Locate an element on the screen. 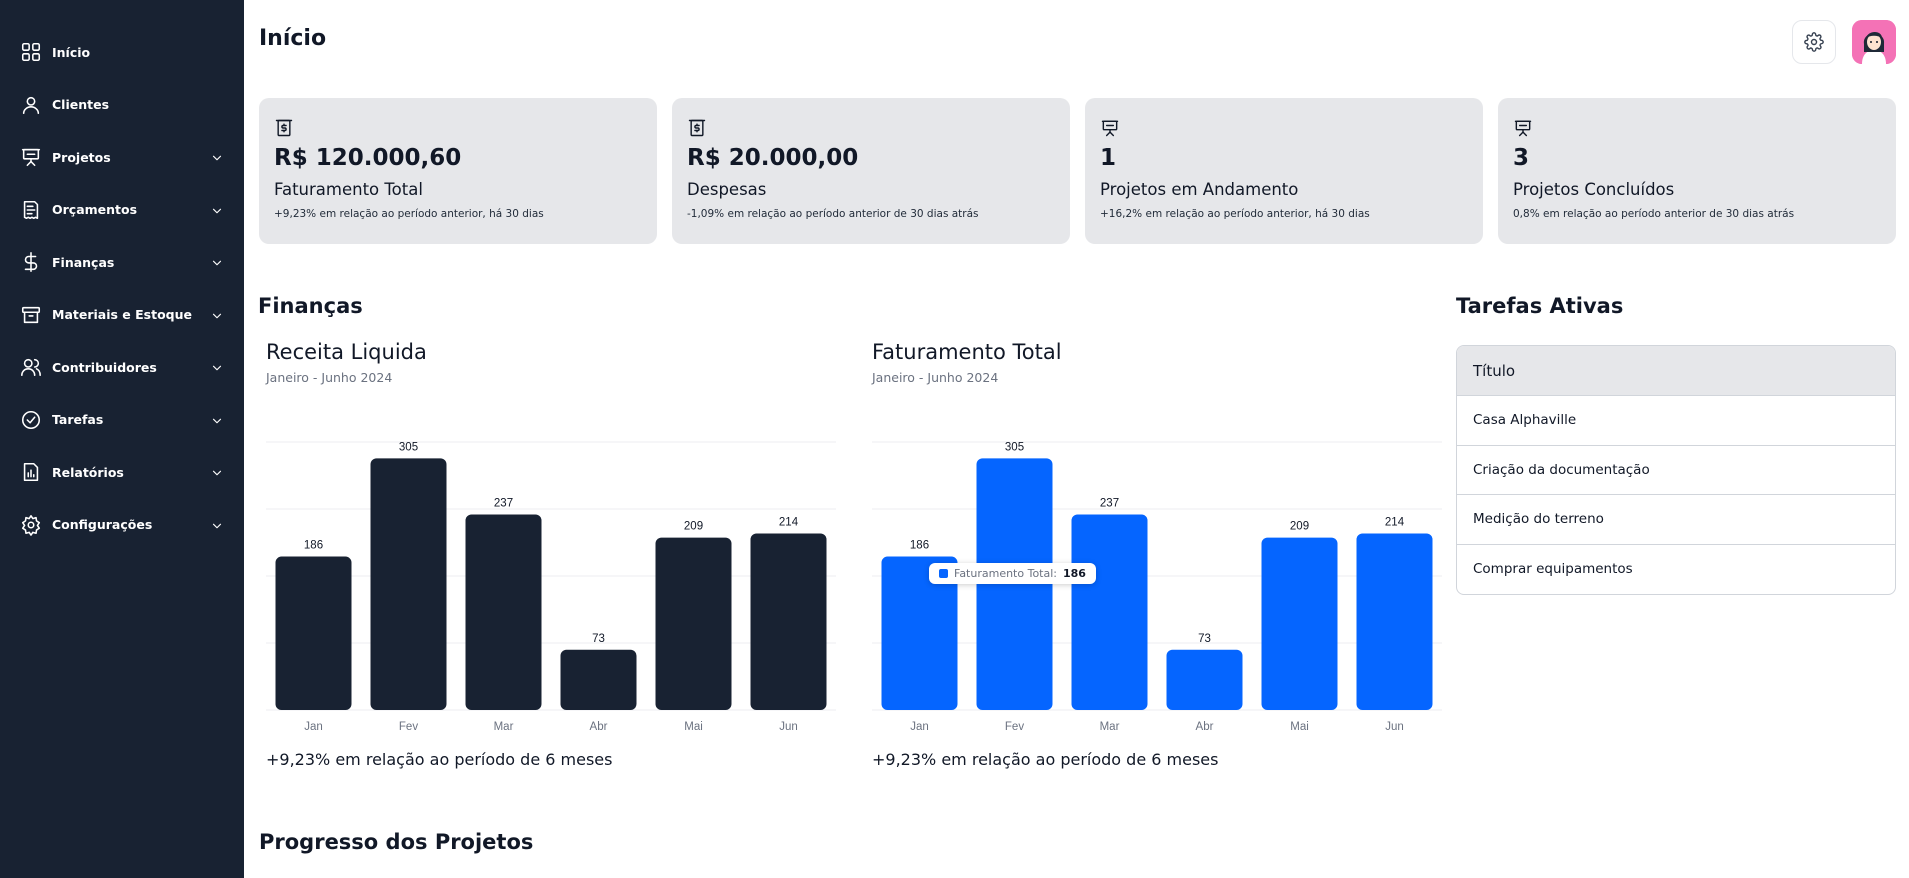 This screenshot has width=1909, height=878. stat-label: Projetos Concluídos is located at coordinates (1594, 189).